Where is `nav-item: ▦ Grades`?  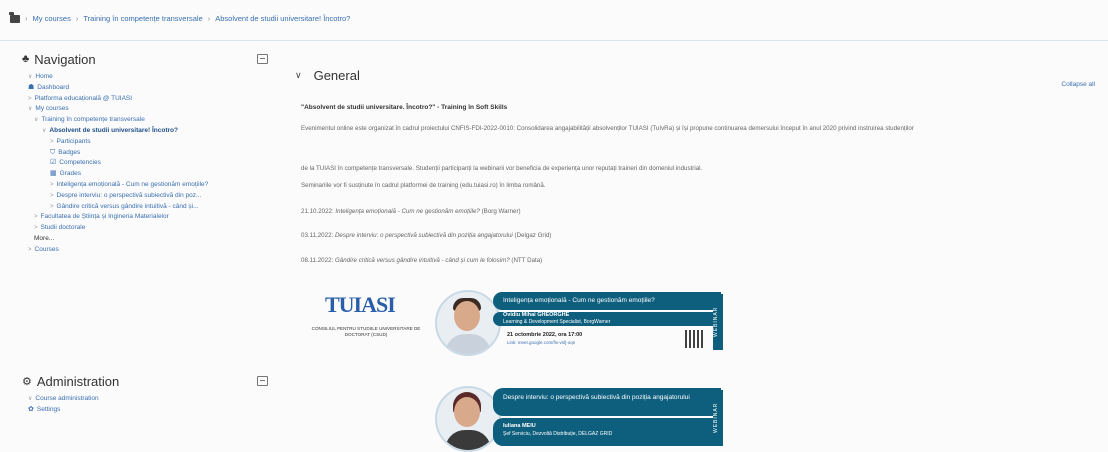
nav-item: ▦ Grades is located at coordinates (147, 174).